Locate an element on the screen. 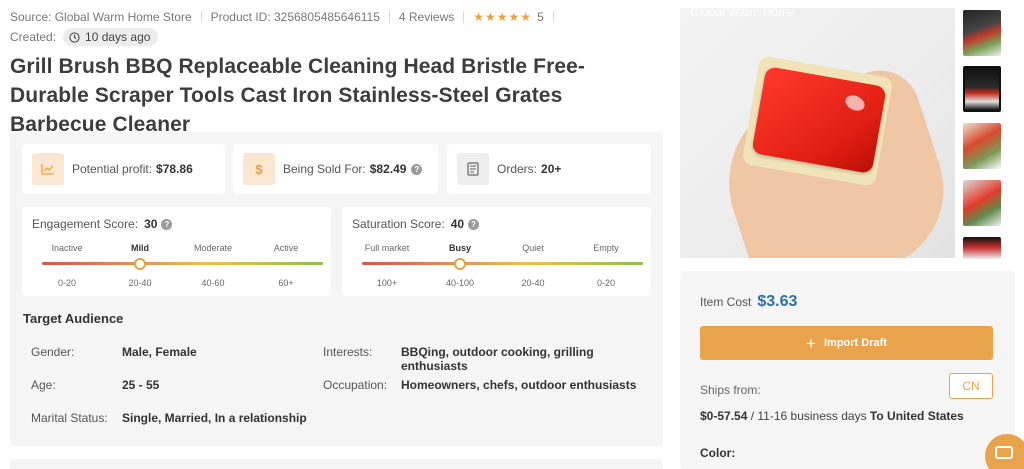 The width and height of the screenshot is (1024, 469). potential-profit-card: Potential profit: $78.86 is located at coordinates (123, 169).